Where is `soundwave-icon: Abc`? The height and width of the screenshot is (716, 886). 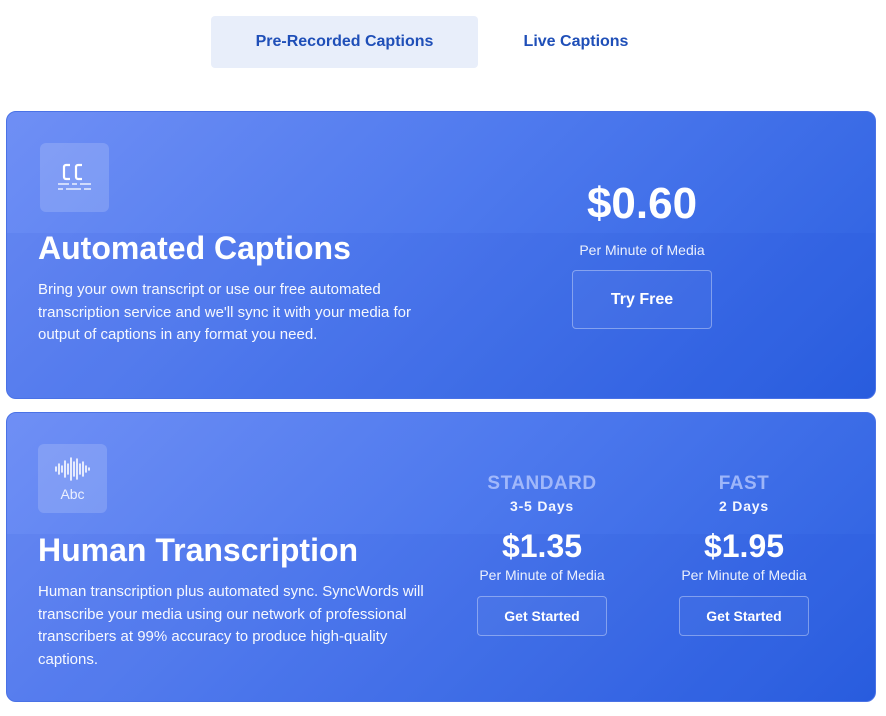 soundwave-icon: Abc is located at coordinates (72, 478).